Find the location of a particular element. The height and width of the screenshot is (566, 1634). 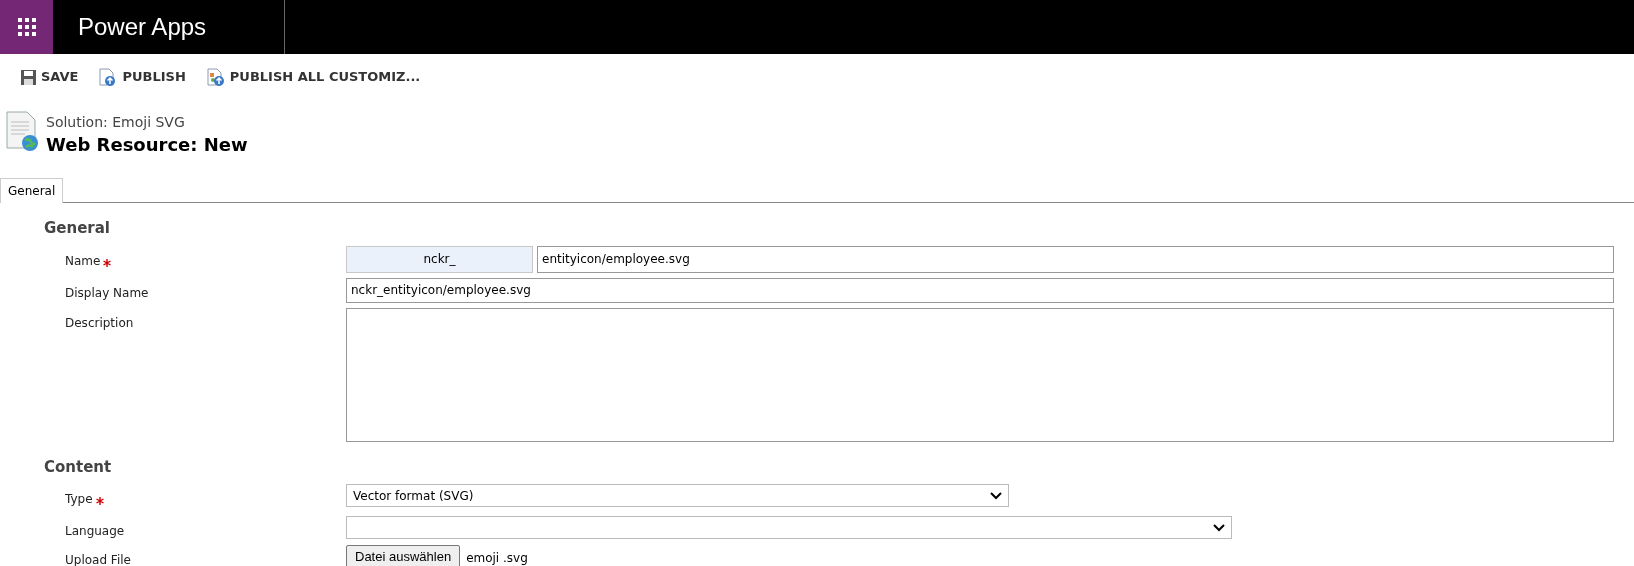

dropdown: Vector format (SVG) is located at coordinates (677, 495).